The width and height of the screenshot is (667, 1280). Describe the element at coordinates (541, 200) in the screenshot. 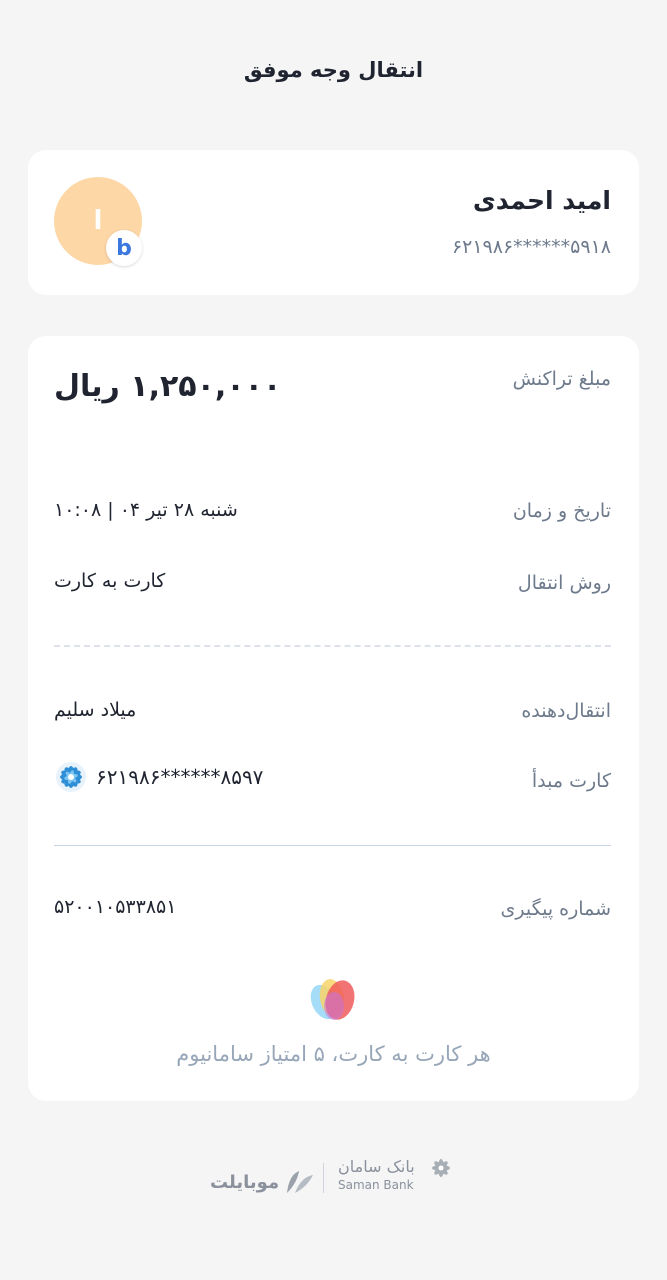

I see `recipient-name: امید احمدی` at that location.